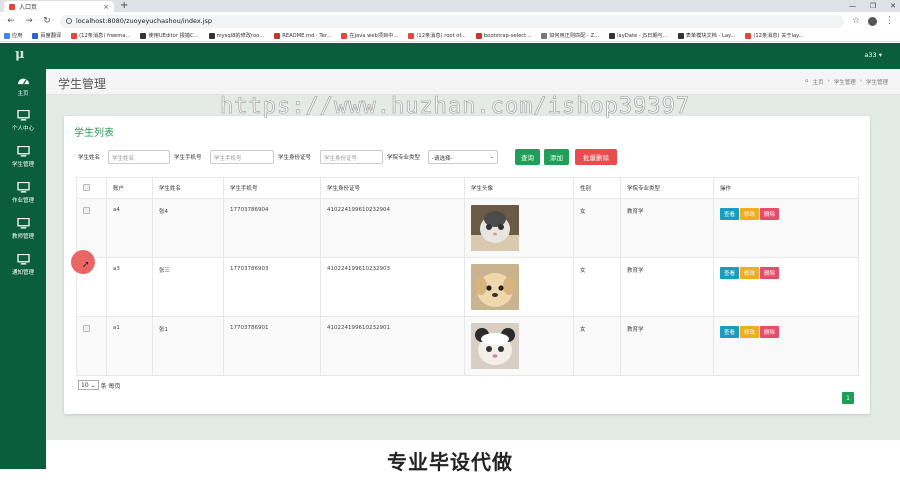  What do you see at coordinates (28, 7) in the screenshot?
I see `tab-title: 入口页` at bounding box center [28, 7].